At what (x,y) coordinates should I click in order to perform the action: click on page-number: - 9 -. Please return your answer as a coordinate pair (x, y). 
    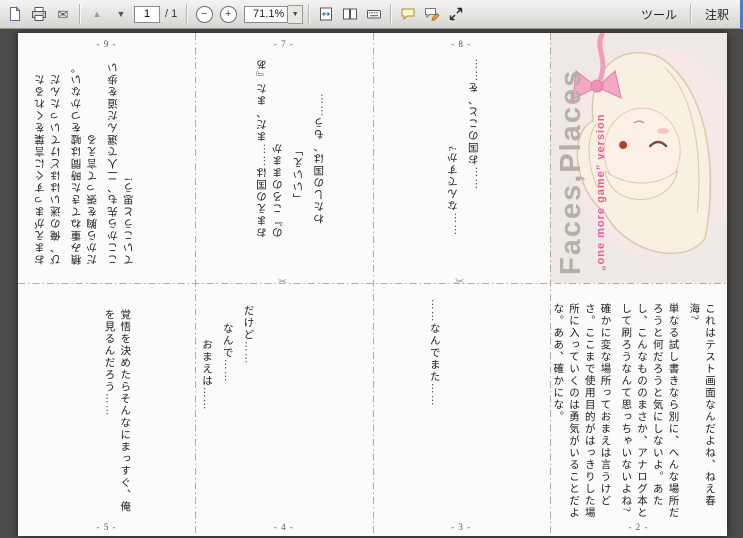
    Looking at the image, I should click on (106, 44).